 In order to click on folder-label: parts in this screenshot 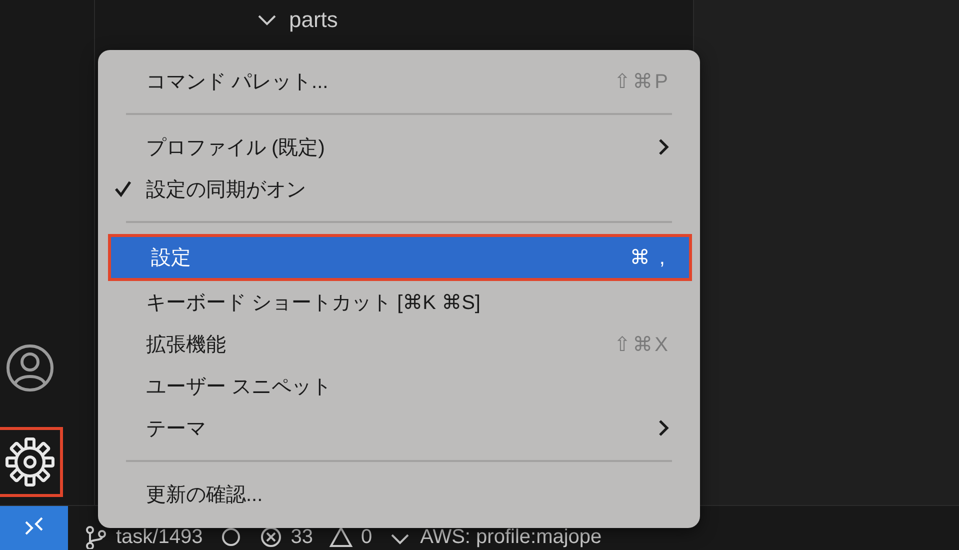, I will do `click(313, 20)`.